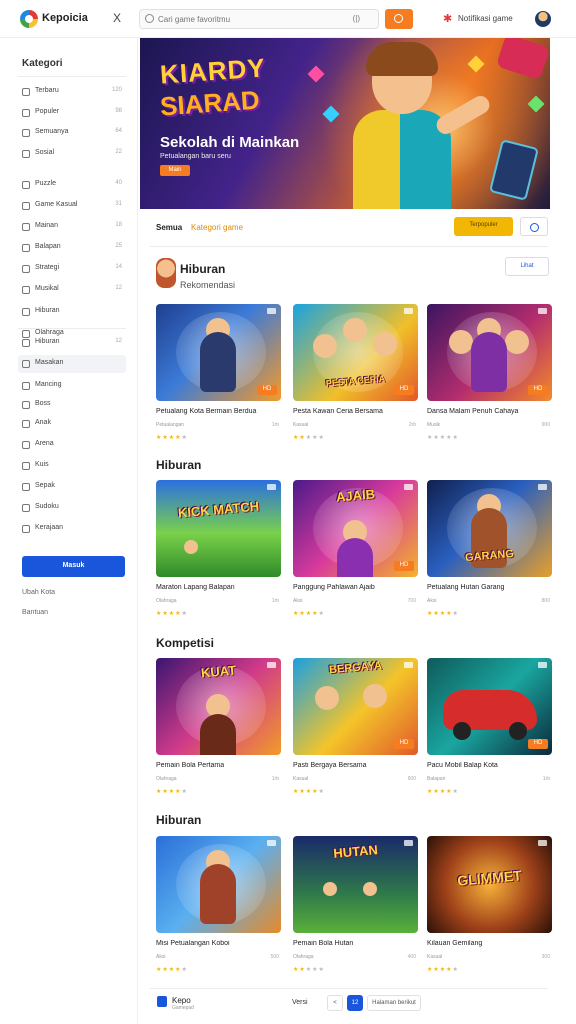 This screenshot has height=1024, width=576. Describe the element at coordinates (355, 352) in the screenshot. I see `game-thumbnail: PESTA CERIA HD` at that location.